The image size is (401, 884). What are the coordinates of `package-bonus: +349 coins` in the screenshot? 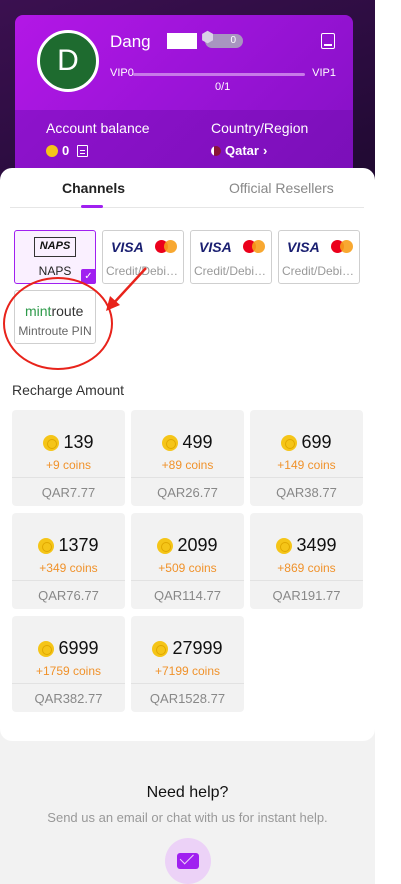 It's located at (68, 568).